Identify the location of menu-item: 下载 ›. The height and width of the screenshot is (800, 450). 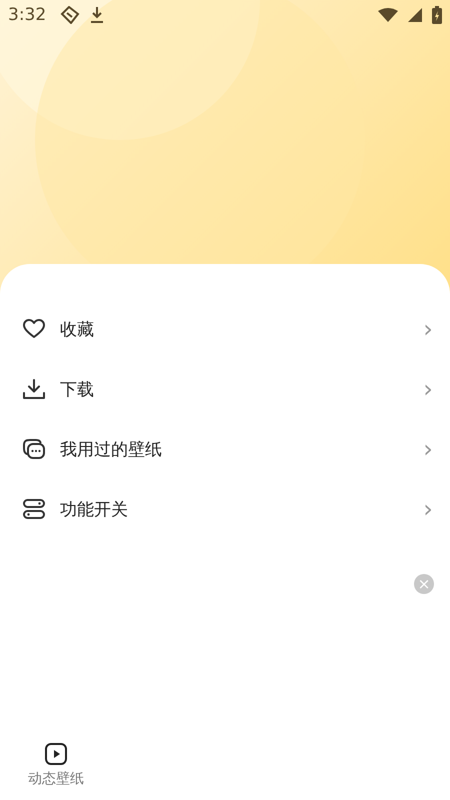
(225, 389).